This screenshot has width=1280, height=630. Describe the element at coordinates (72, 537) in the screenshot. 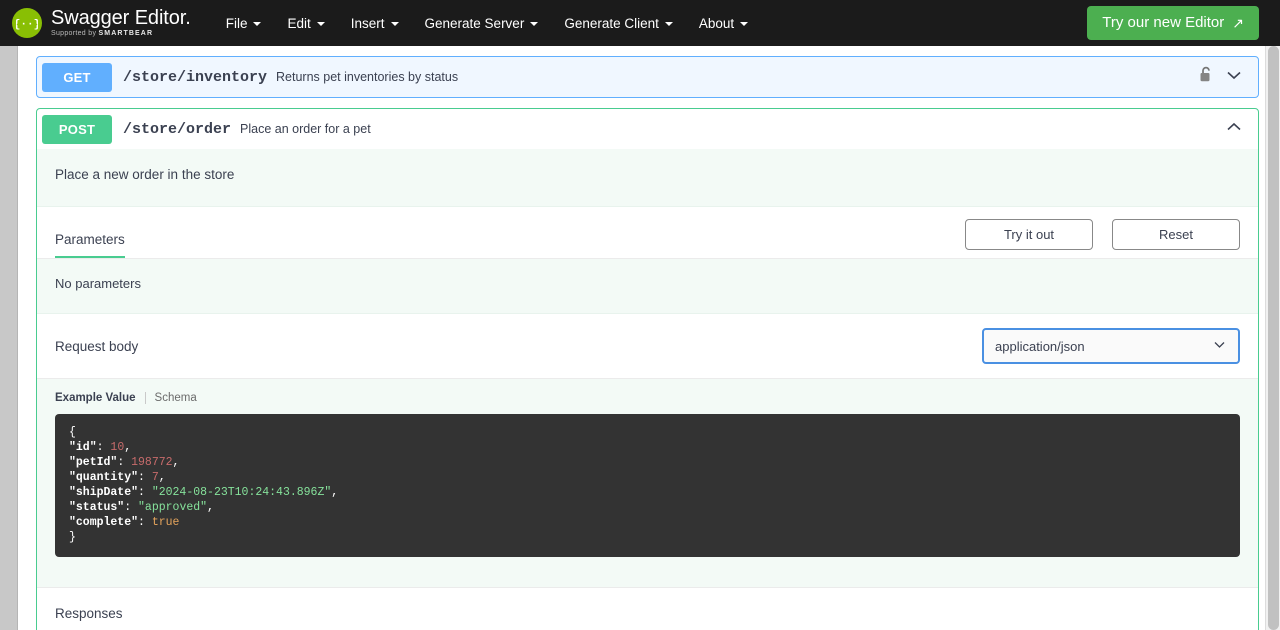

I see `json-close-brace: }` at that location.